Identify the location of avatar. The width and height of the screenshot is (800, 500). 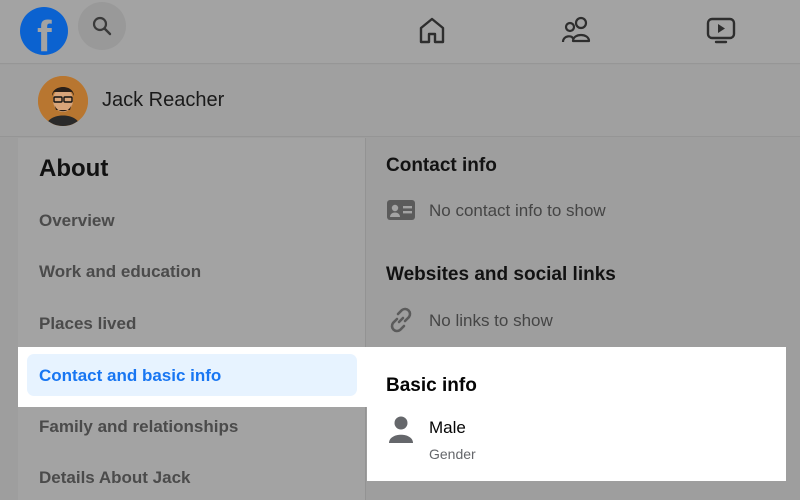
(63, 101).